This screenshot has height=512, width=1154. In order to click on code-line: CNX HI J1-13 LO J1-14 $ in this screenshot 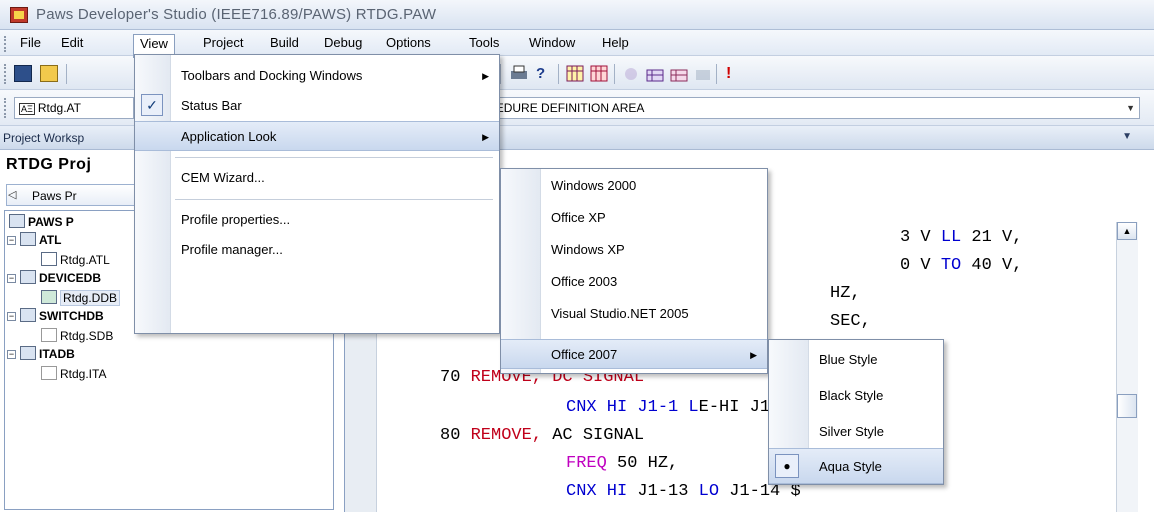, I will do `click(683, 491)`.